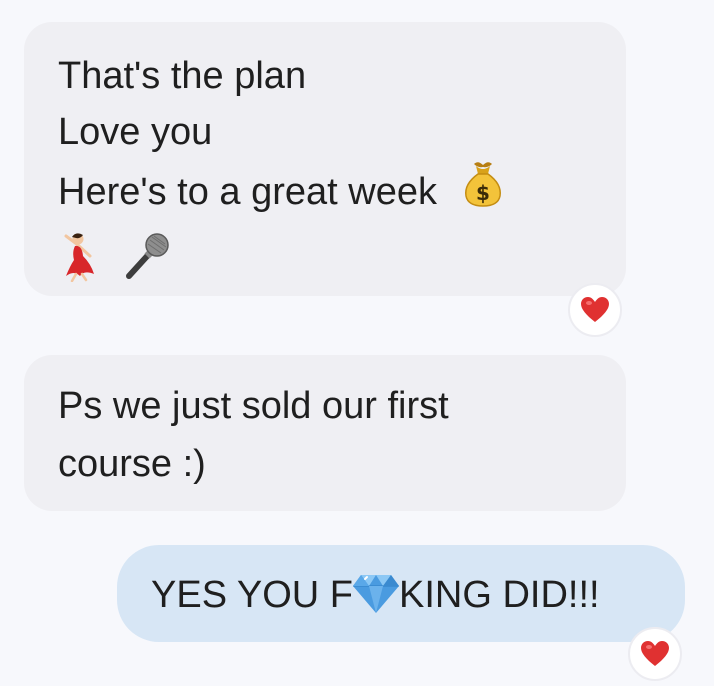 The image size is (714, 686). Describe the element at coordinates (252, 595) in the screenshot. I see `message-text-start: YES YOU F` at that location.